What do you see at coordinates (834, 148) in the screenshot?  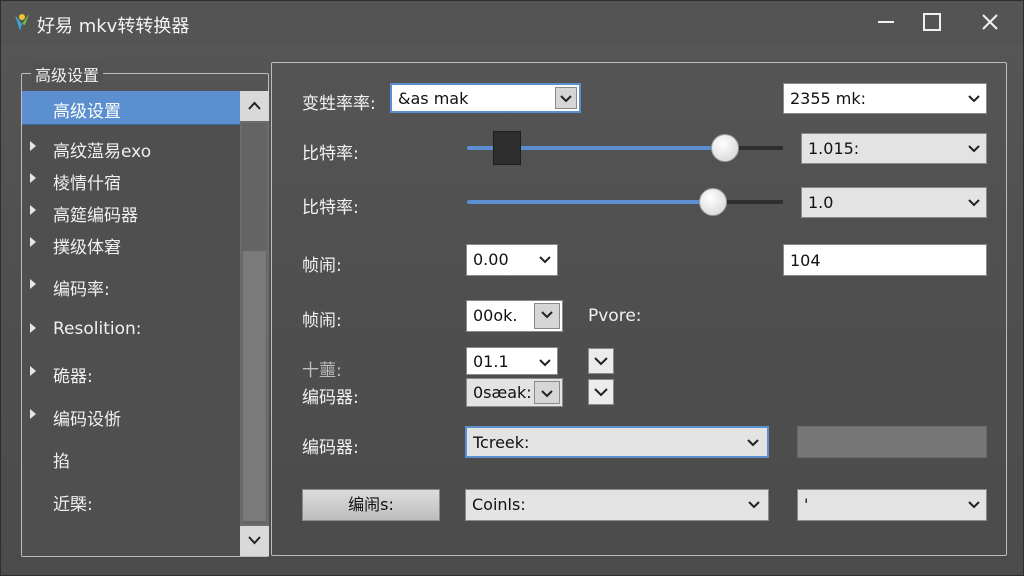 I see `combo-value: 1.015:` at bounding box center [834, 148].